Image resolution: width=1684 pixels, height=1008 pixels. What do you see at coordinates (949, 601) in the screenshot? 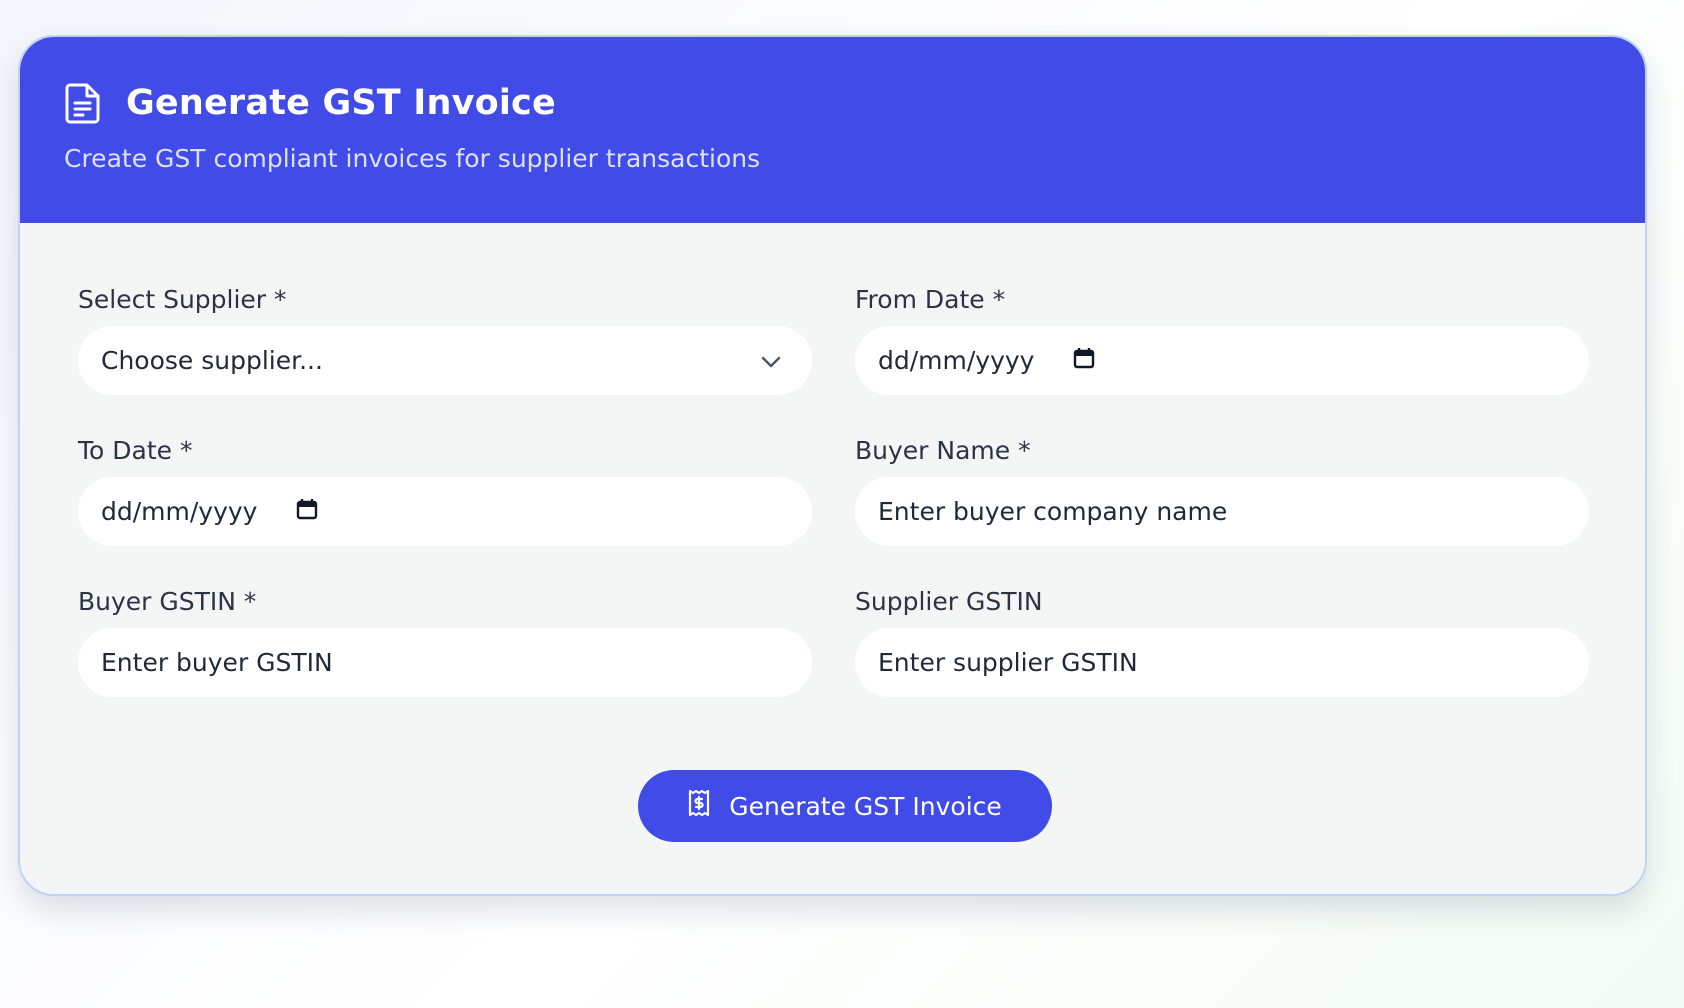
I see `supplier-gstin-label: Supplier GSTIN` at bounding box center [949, 601].